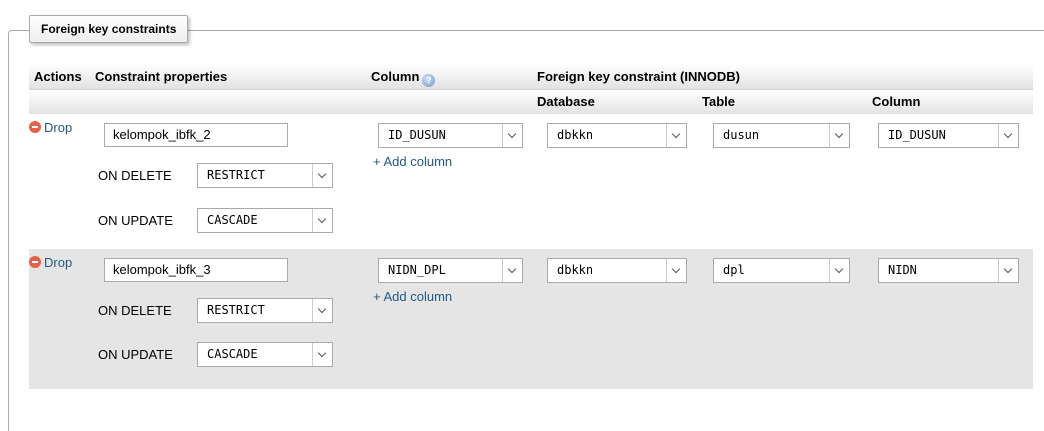  I want to click on help-icon: ?, so click(429, 80).